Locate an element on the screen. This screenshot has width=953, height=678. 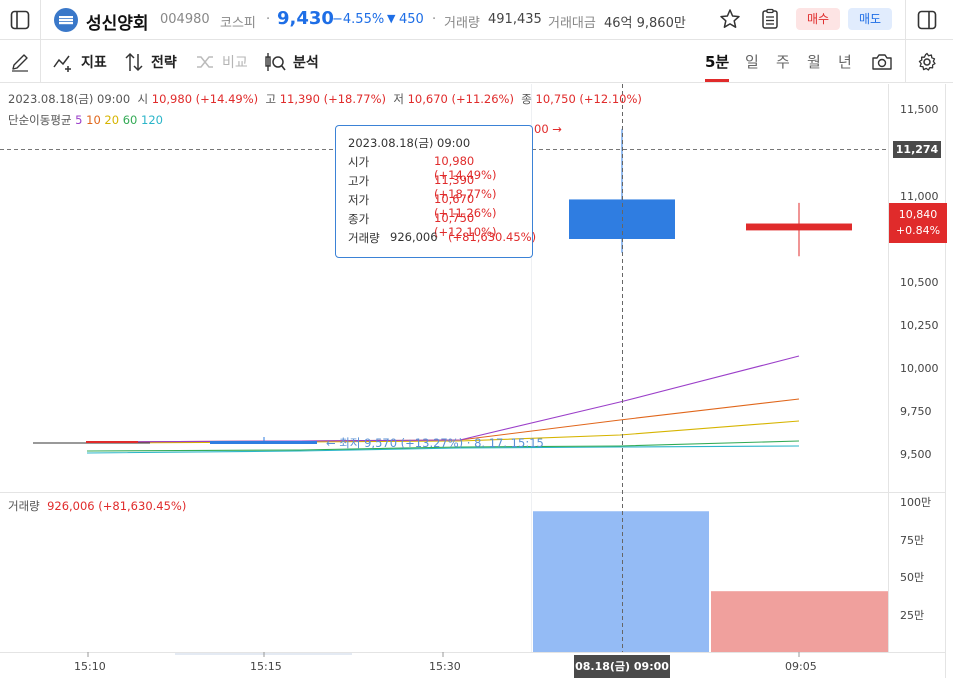
open-label: 시 is located at coordinates (143, 99).